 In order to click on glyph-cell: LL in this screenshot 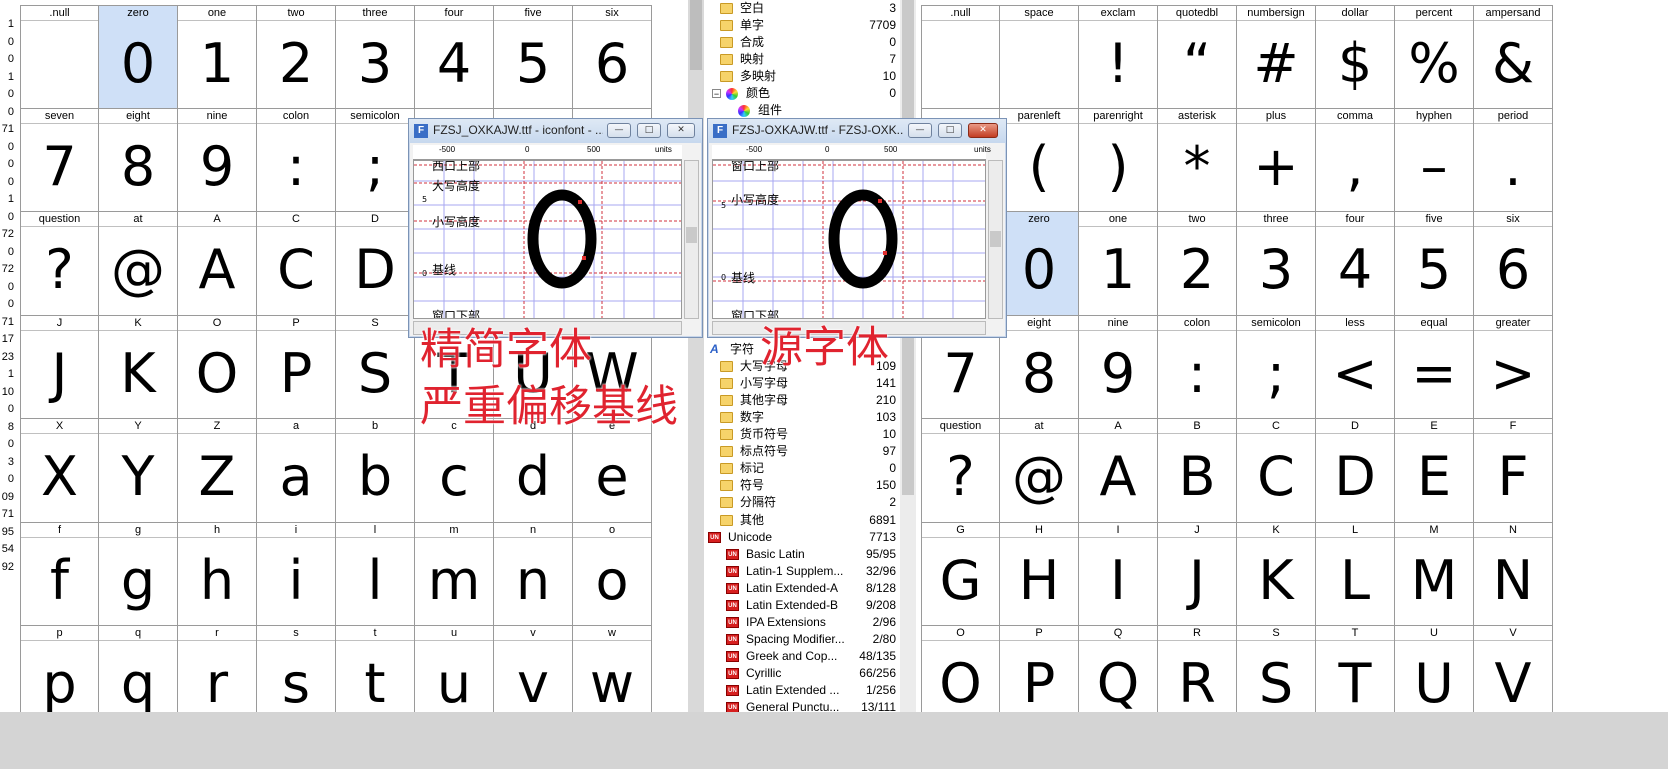, I will do `click(1355, 574)`.